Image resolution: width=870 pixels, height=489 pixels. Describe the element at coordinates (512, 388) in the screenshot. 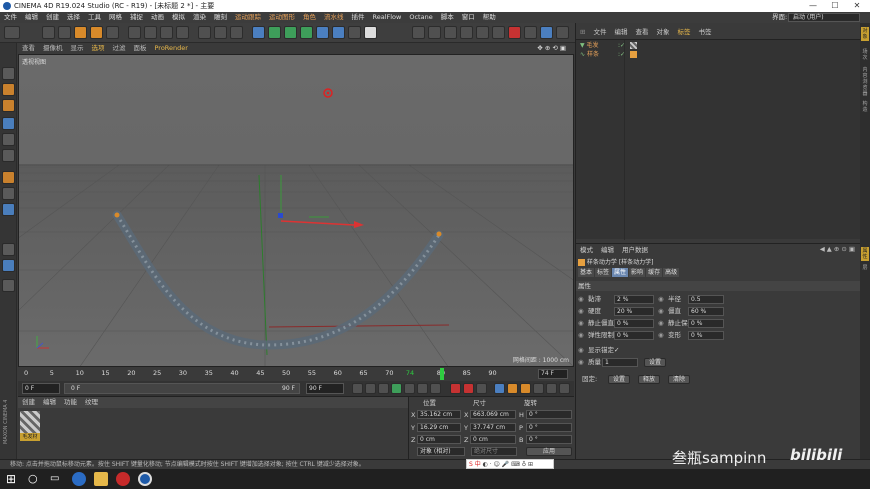

I see `key-scale-icon` at that location.